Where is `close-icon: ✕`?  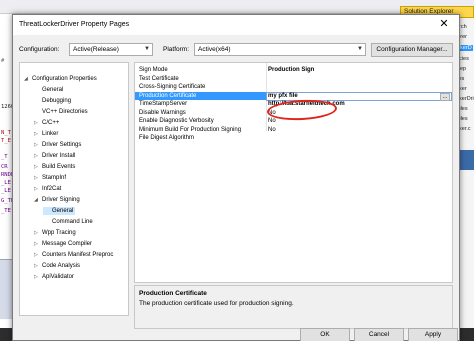 close-icon: ✕ is located at coordinates (444, 24).